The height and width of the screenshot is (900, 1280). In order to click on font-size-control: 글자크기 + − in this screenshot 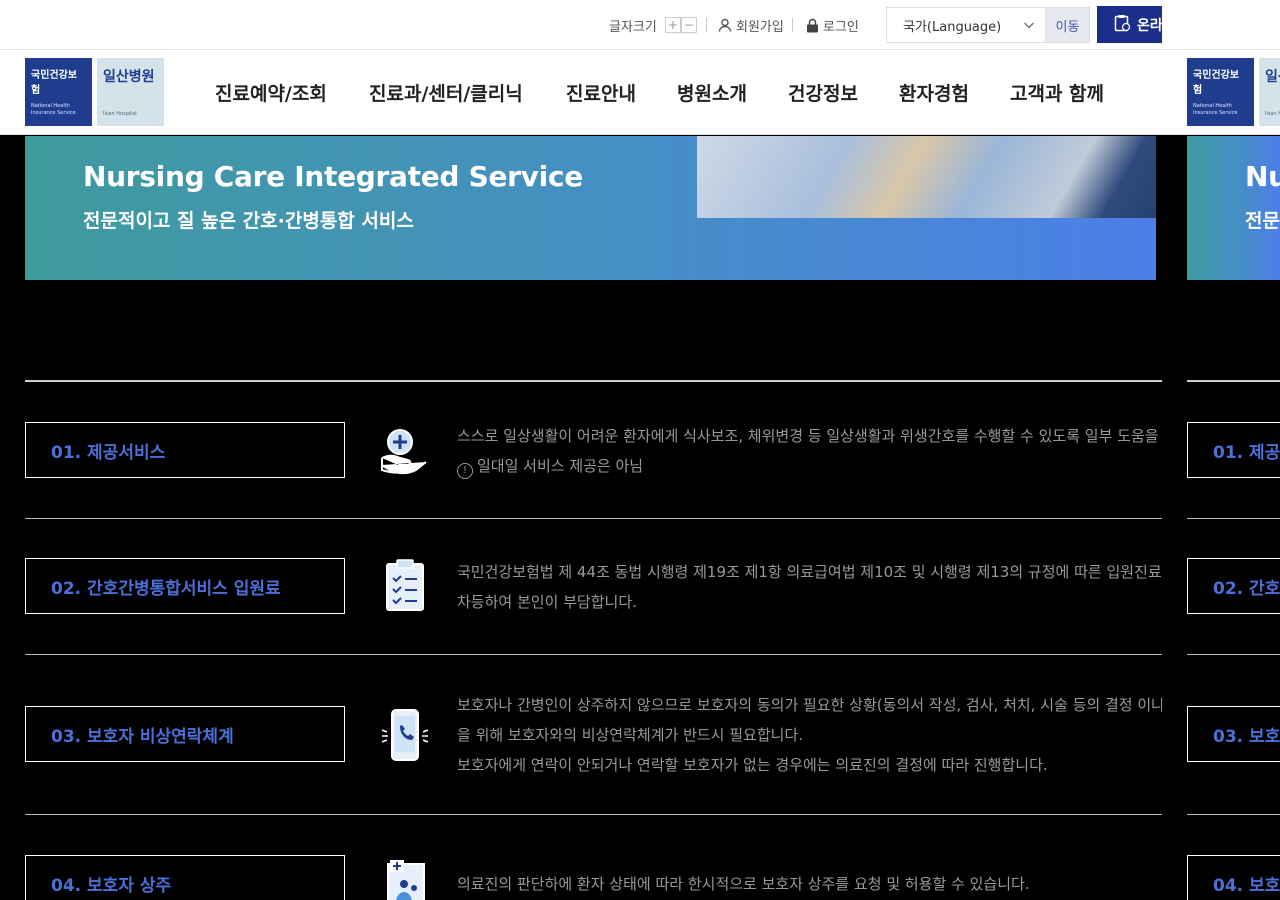, I will do `click(653, 25)`.